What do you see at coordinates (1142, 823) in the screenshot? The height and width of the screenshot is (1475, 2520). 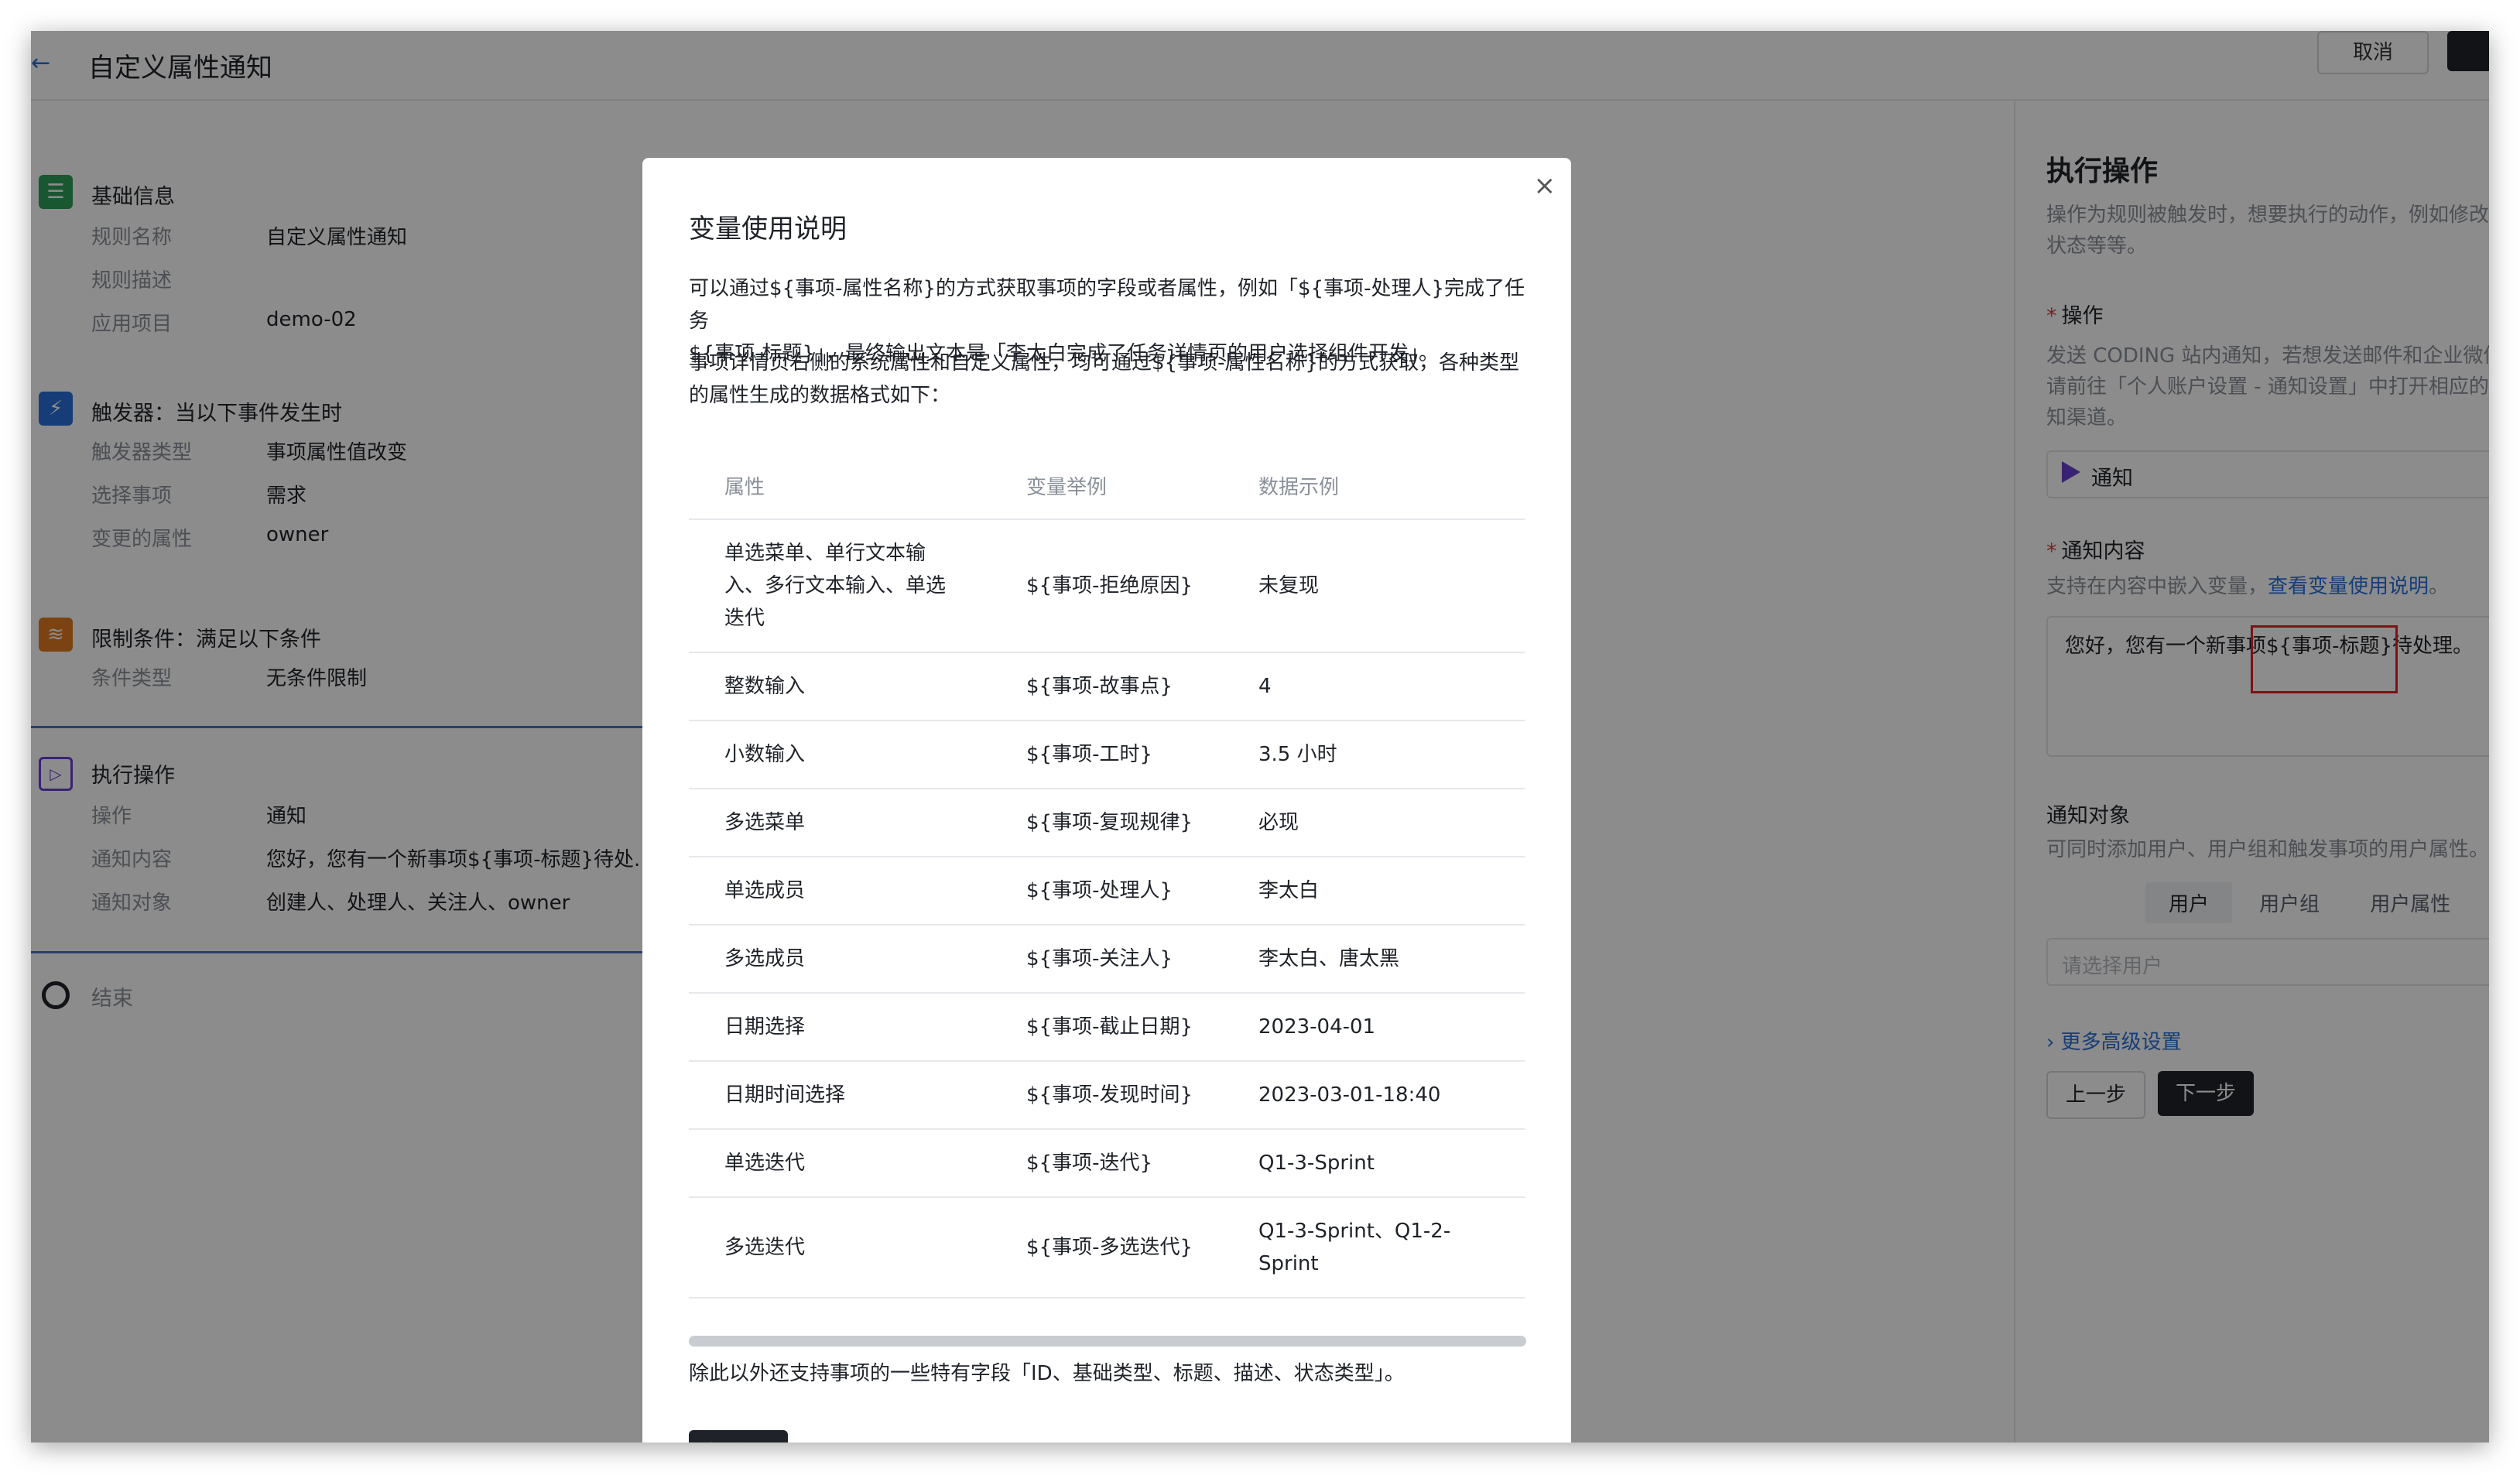 I see `var-cell: ${事项-复现规律}` at bounding box center [1142, 823].